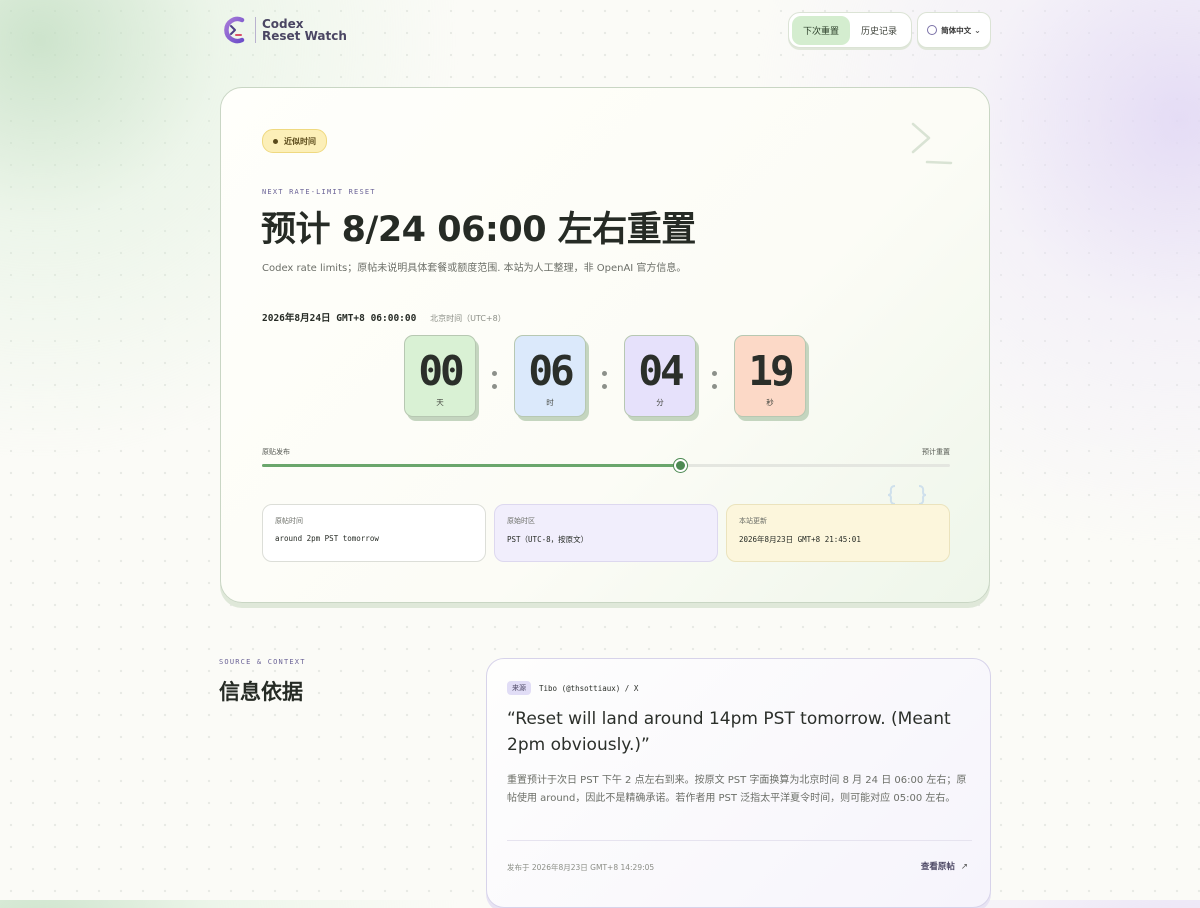  What do you see at coordinates (771, 371) in the screenshot?
I see `countdown-seconds-value: 19` at bounding box center [771, 371].